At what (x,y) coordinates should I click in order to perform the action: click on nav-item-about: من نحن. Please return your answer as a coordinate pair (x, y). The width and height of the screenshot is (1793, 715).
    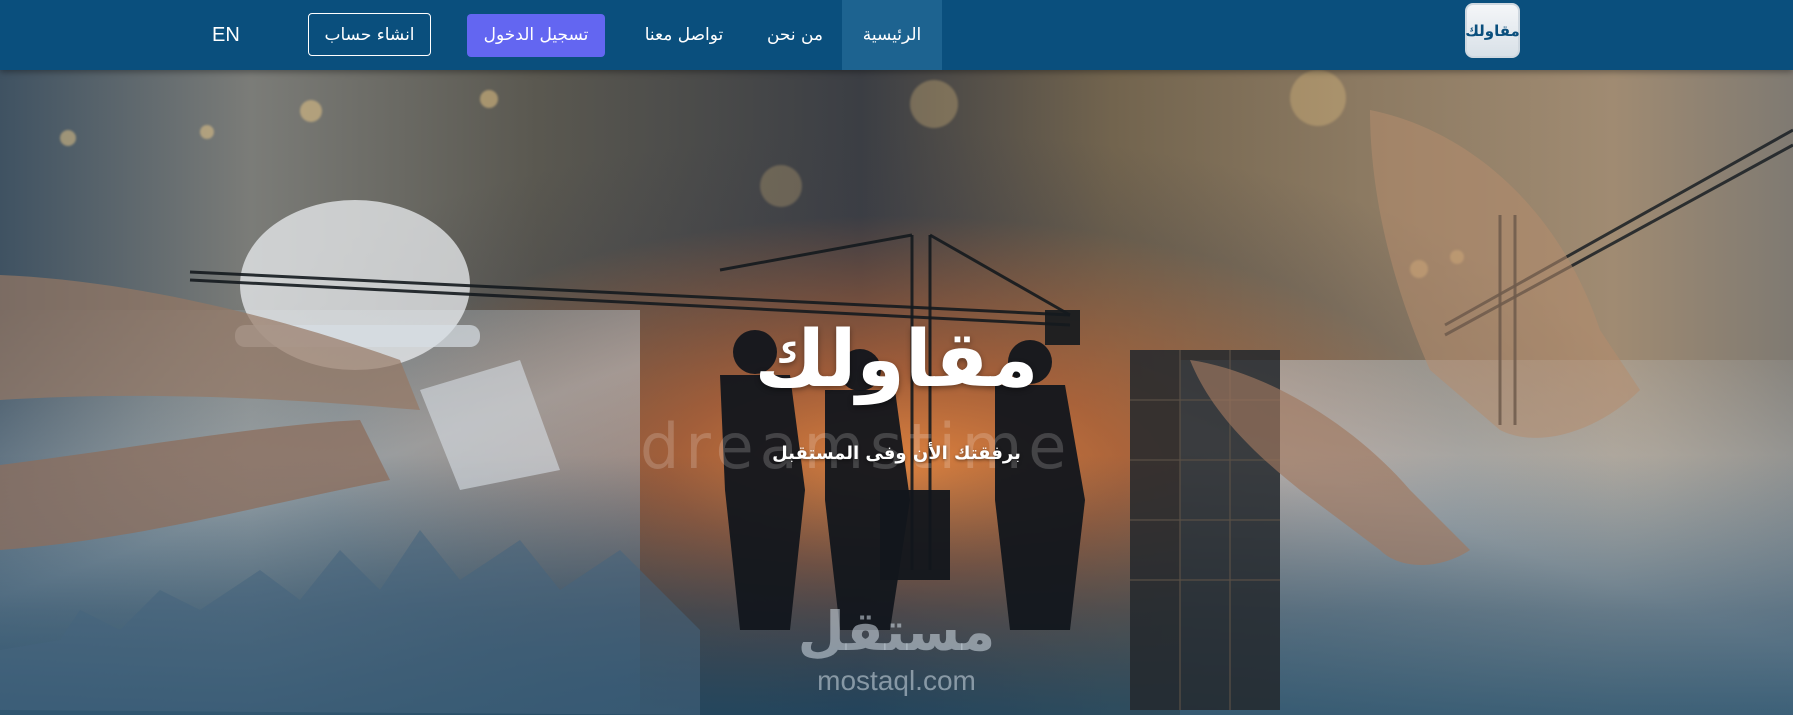
    Looking at the image, I should click on (795, 35).